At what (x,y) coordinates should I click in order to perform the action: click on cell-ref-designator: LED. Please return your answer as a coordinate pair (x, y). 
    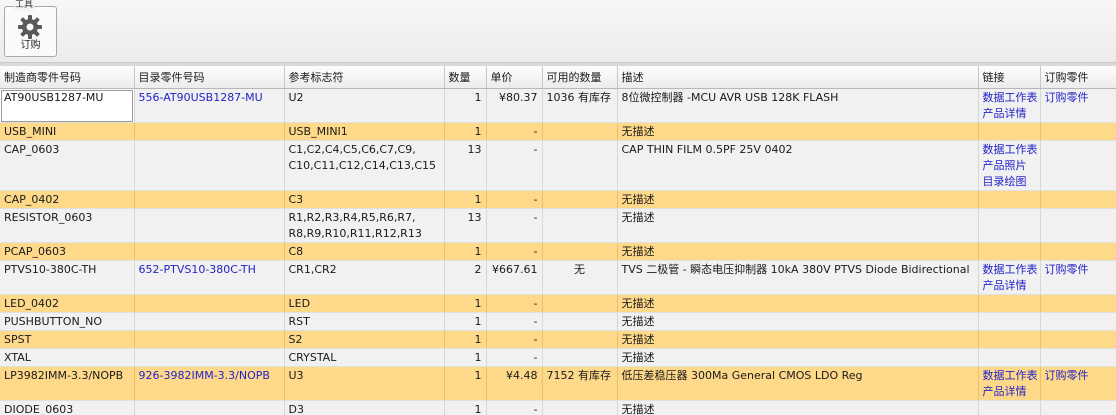
    Looking at the image, I should click on (364, 303).